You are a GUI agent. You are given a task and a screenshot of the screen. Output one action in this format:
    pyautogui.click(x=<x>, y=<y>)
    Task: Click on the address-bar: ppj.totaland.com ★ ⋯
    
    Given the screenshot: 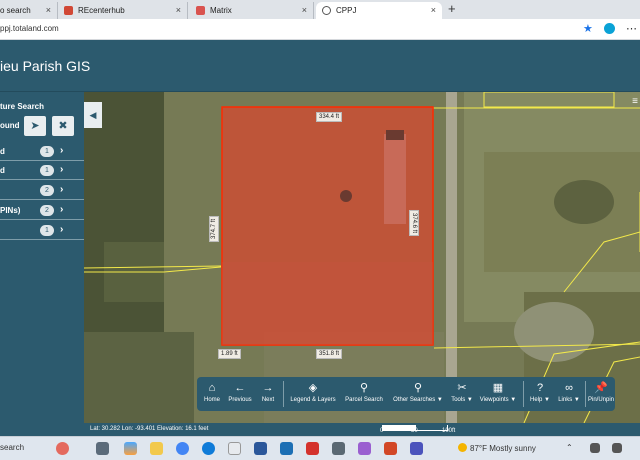 What is the action you would take?
    pyautogui.click(x=320, y=29)
    